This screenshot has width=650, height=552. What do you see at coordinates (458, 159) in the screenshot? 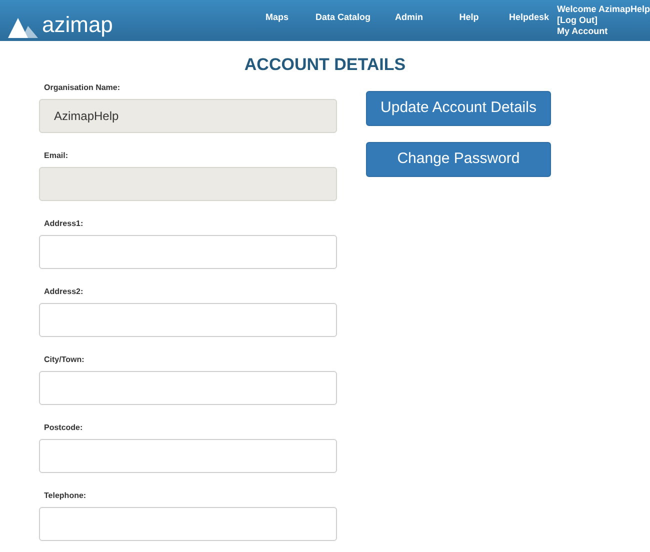
I see `action-button: Change Password` at bounding box center [458, 159].